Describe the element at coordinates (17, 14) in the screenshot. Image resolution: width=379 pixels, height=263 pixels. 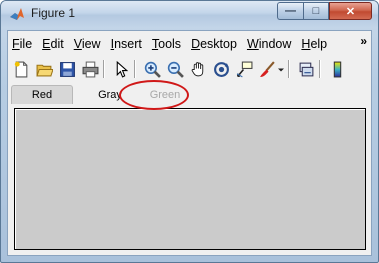
I see `matlab-logo-icon` at that location.